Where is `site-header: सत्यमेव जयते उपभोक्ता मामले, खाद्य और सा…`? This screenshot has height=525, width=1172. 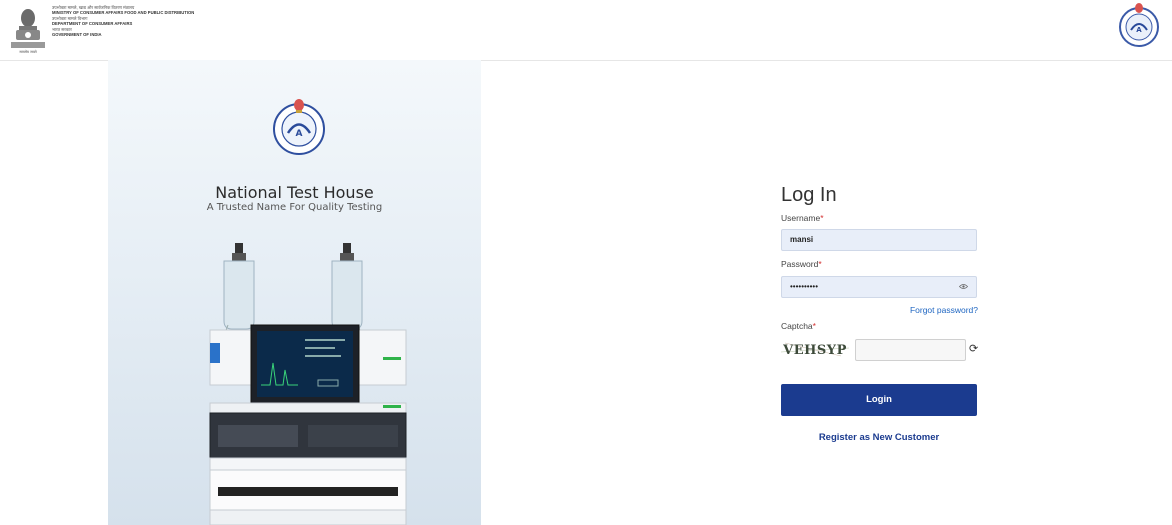 site-header: सत्यमेव जयते उपभोक्ता मामले, खाद्य और सा… is located at coordinates (586, 30).